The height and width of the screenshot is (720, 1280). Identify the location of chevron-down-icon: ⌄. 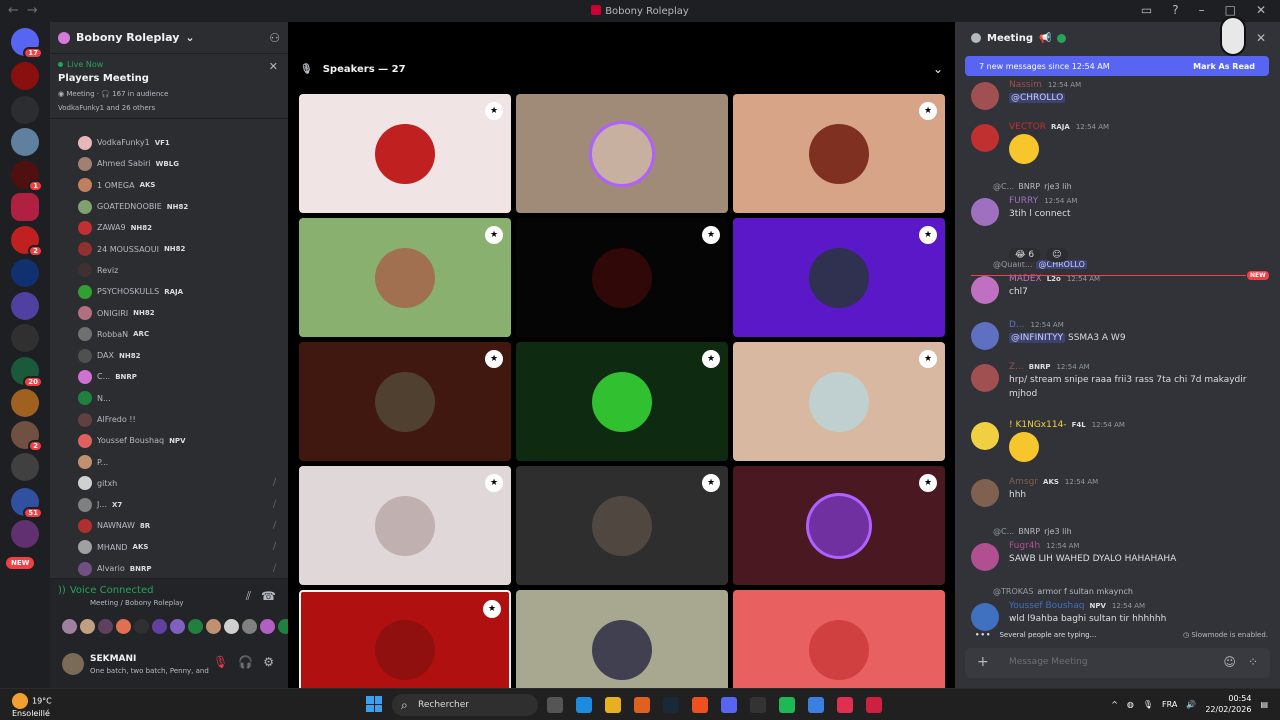
(938, 69).